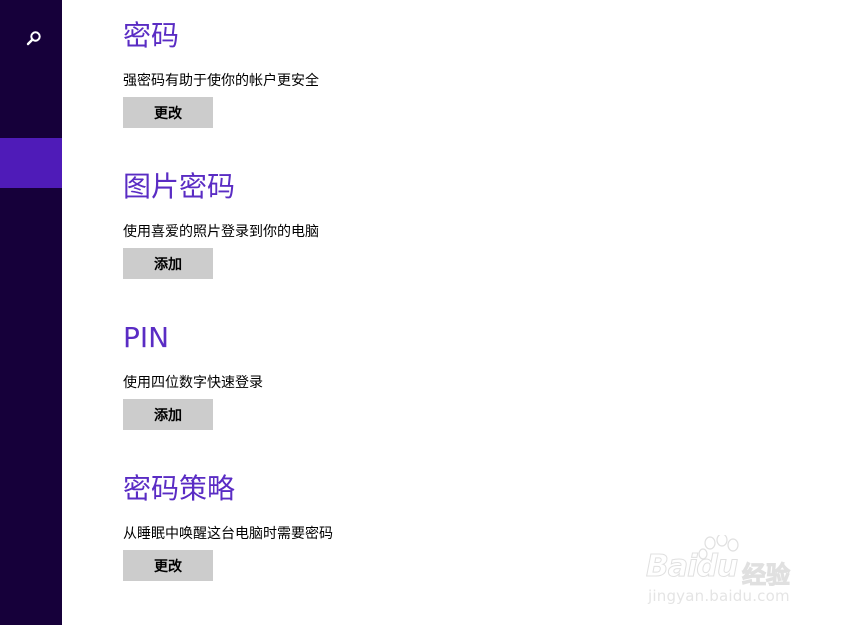 The width and height of the screenshot is (843, 625). Describe the element at coordinates (168, 263) in the screenshot. I see `add-picture-password-button: 添加` at that location.